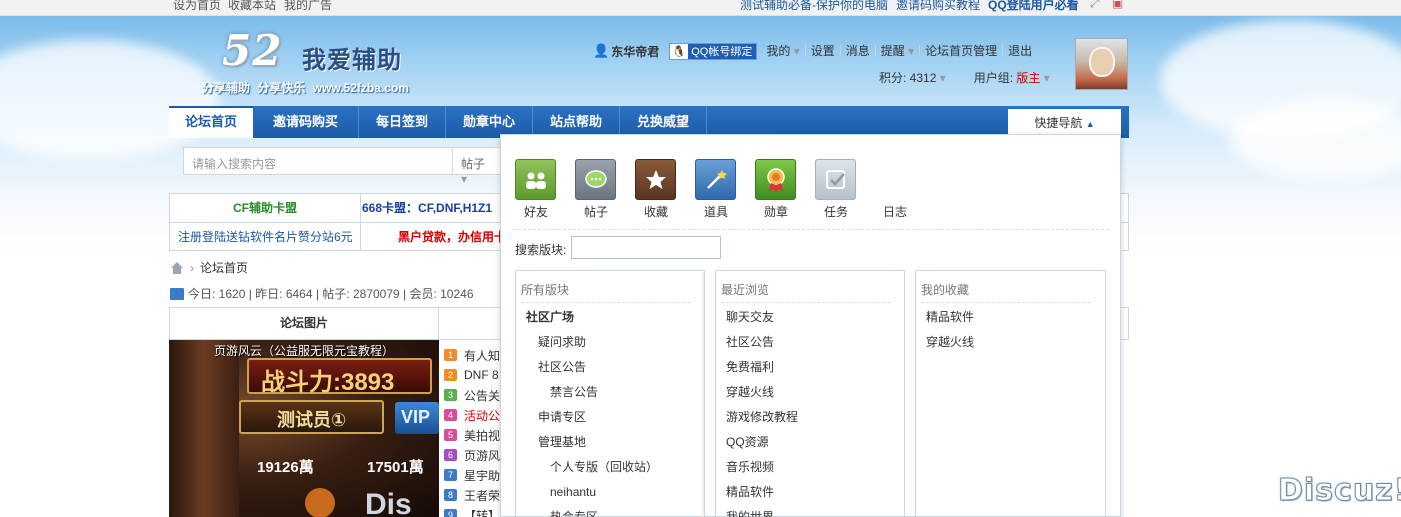  Describe the element at coordinates (252, 50) in the screenshot. I see `logo-number: 52` at that location.